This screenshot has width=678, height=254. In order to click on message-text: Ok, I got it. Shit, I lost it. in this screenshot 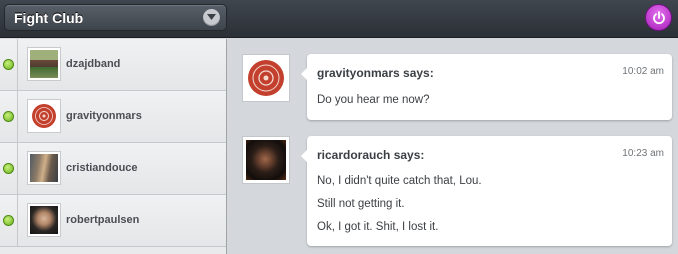, I will do `click(378, 227)`.